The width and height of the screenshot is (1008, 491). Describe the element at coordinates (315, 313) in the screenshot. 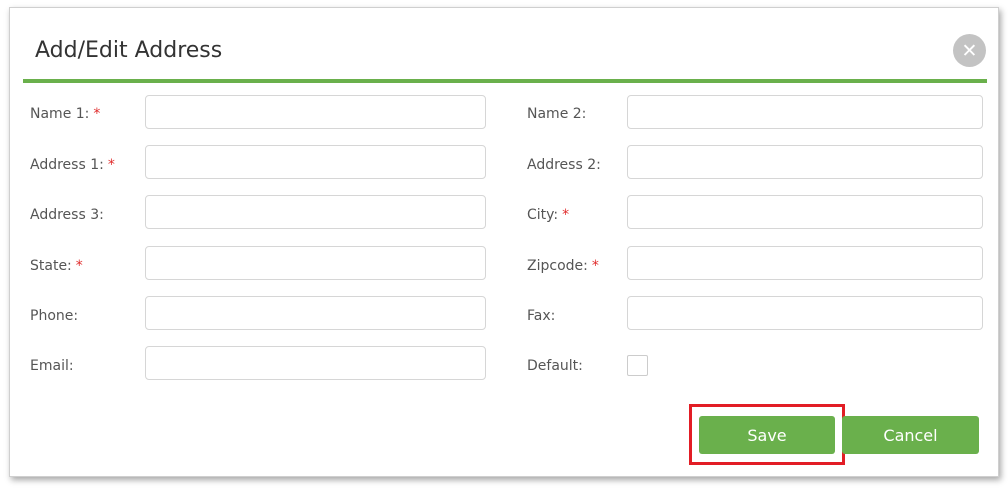

I see `phone-input` at that location.